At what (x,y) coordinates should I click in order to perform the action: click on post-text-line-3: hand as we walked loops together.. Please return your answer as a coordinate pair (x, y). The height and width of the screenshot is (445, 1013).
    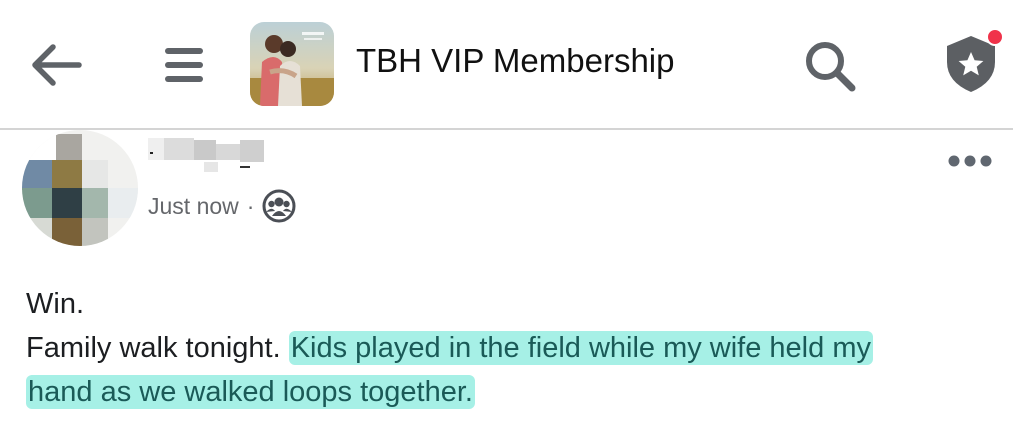
    Looking at the image, I should click on (511, 392).